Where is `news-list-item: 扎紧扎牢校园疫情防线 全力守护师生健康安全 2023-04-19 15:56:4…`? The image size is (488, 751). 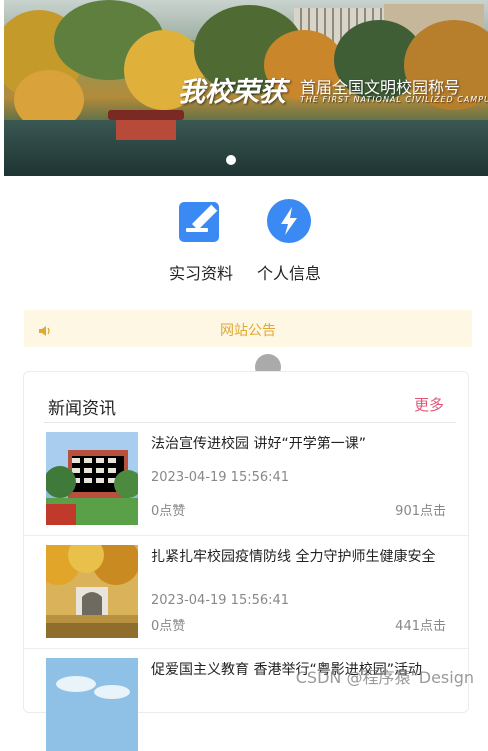 news-list-item: 扎紧扎牢校园疫情防线 全力守护师生健康安全 2023-04-19 15:56:4… is located at coordinates (246, 593).